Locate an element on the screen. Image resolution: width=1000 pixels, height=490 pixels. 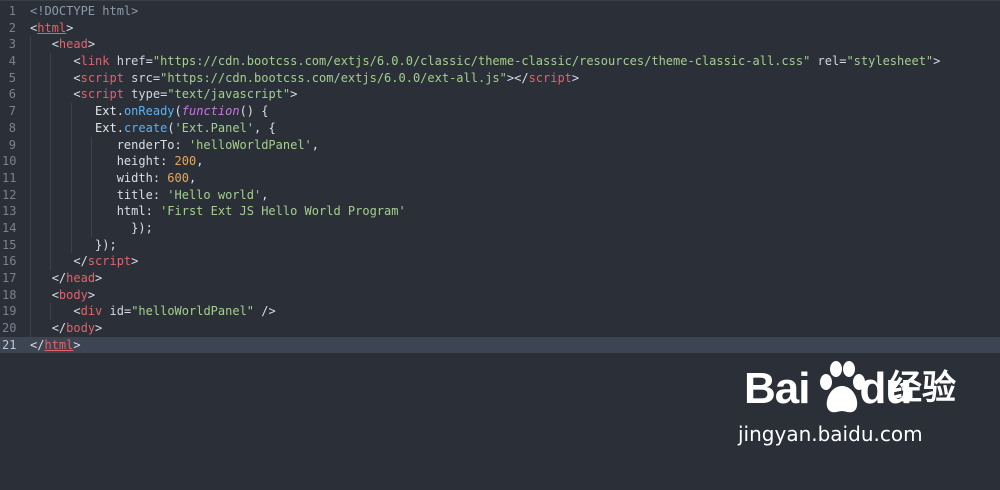
line-number: 16 is located at coordinates (9, 261).